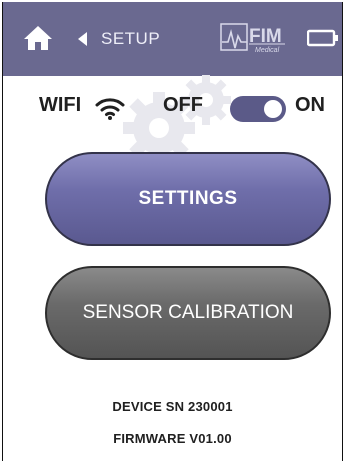 The height and width of the screenshot is (461, 345). What do you see at coordinates (172, 438) in the screenshot?
I see `firmware-version: FIRMWARE V01.00` at bounding box center [172, 438].